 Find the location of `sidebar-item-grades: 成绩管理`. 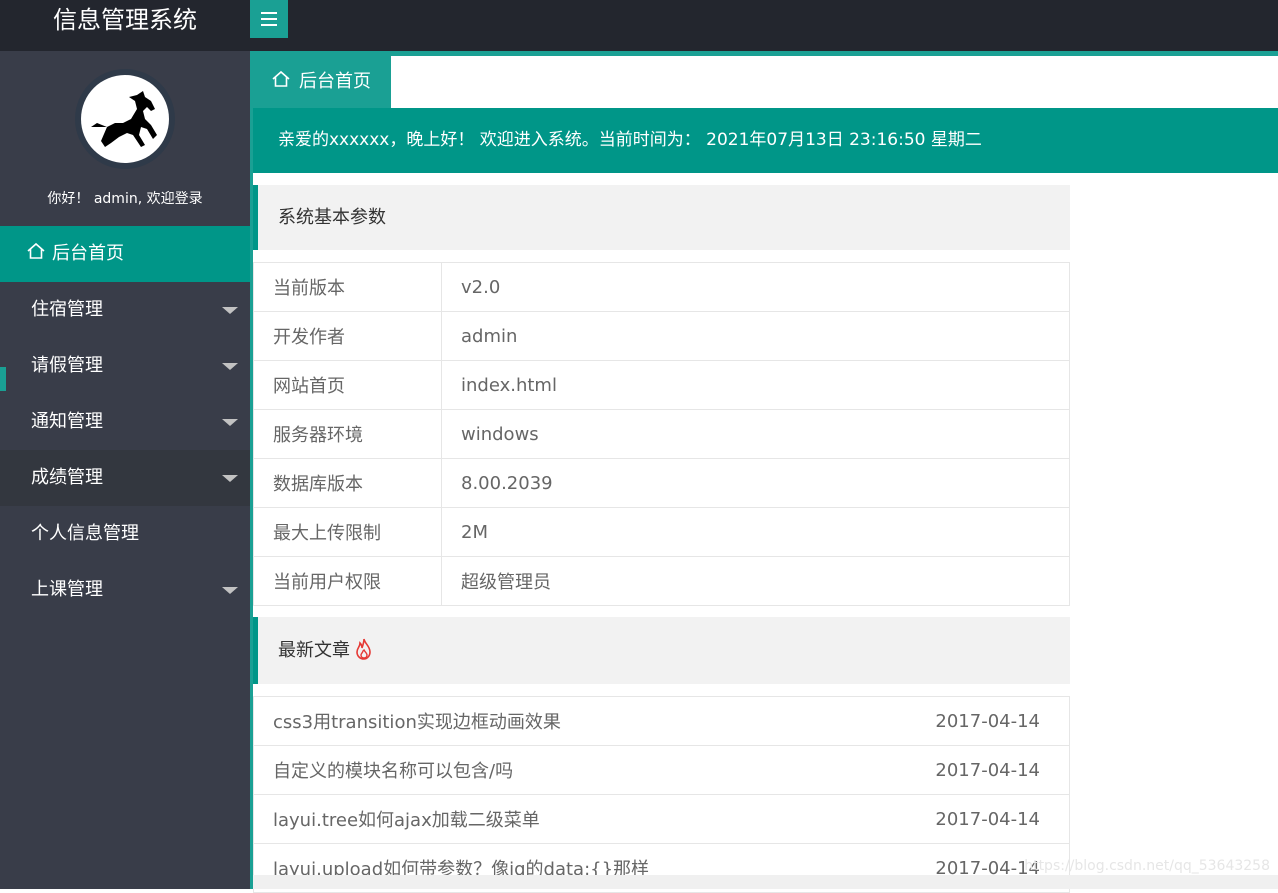

sidebar-item-grades: 成绩管理 is located at coordinates (125, 478).